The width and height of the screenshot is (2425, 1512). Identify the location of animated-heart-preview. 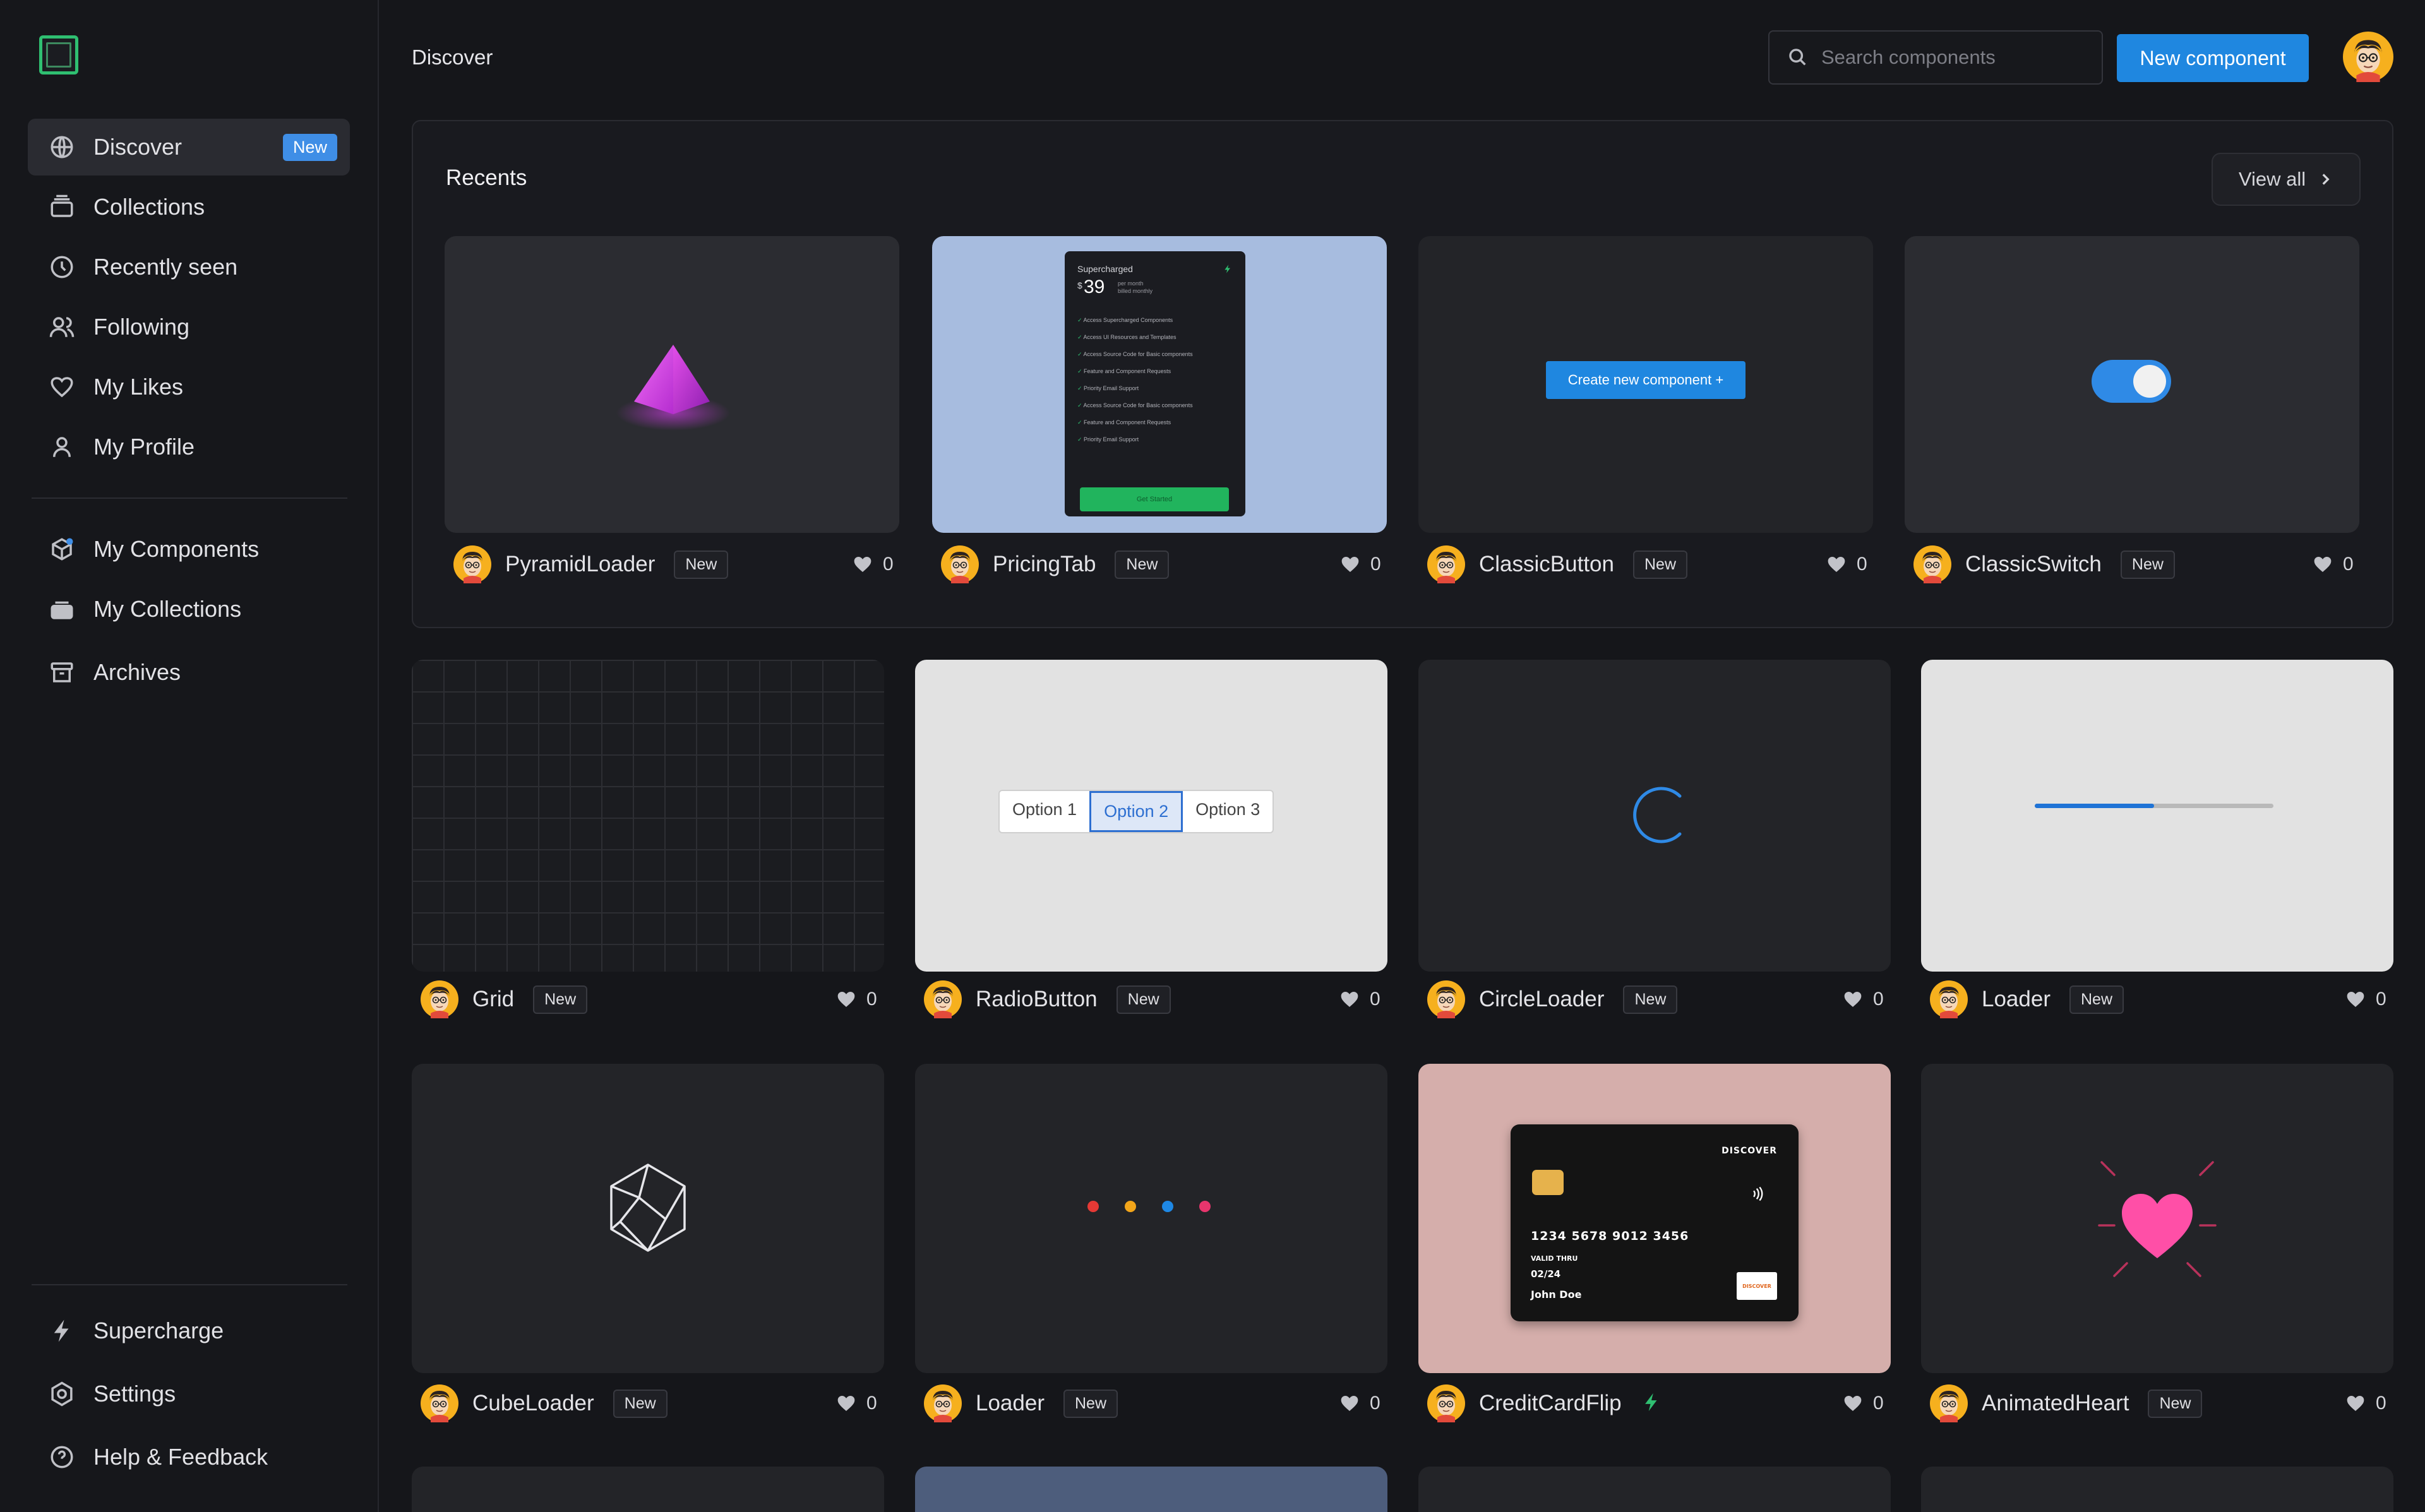
(2157, 1218).